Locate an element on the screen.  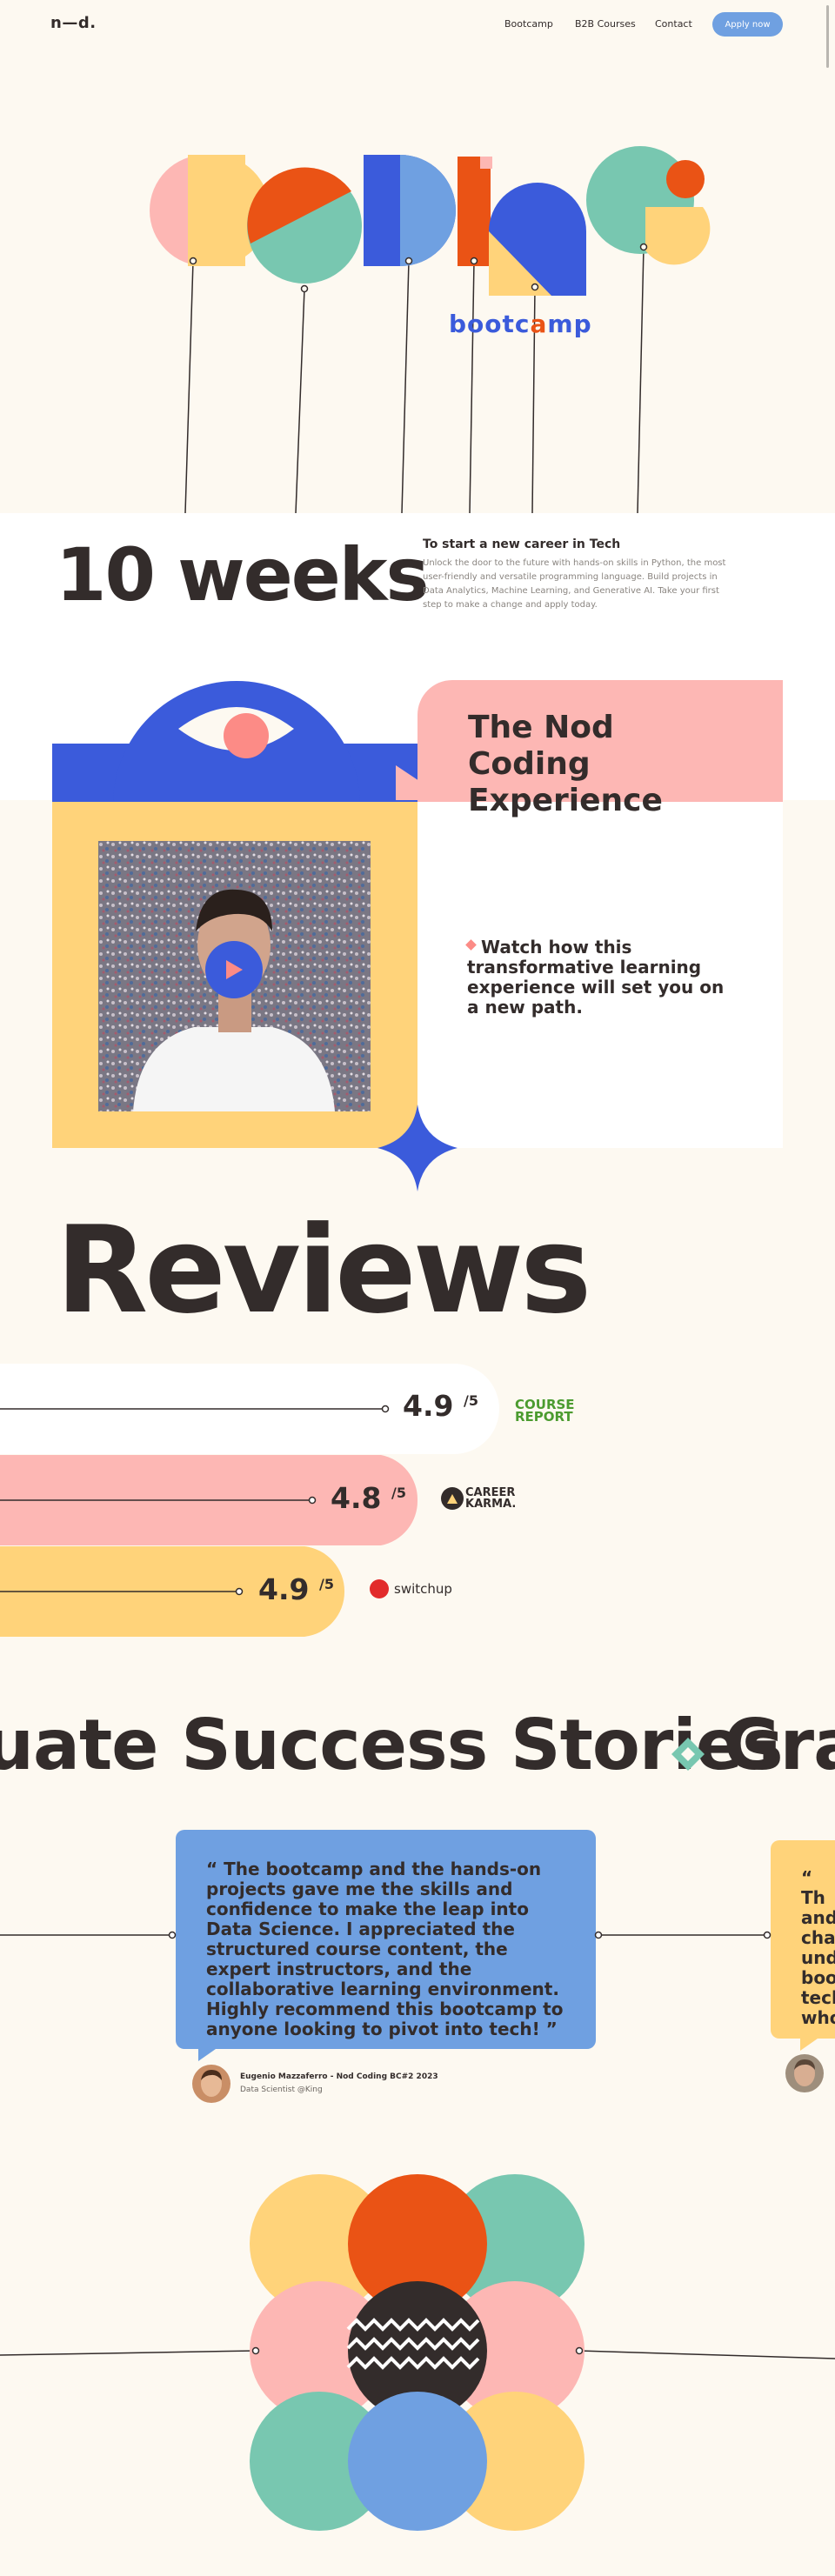
switchup-logo-icon is located at coordinates (379, 1588).